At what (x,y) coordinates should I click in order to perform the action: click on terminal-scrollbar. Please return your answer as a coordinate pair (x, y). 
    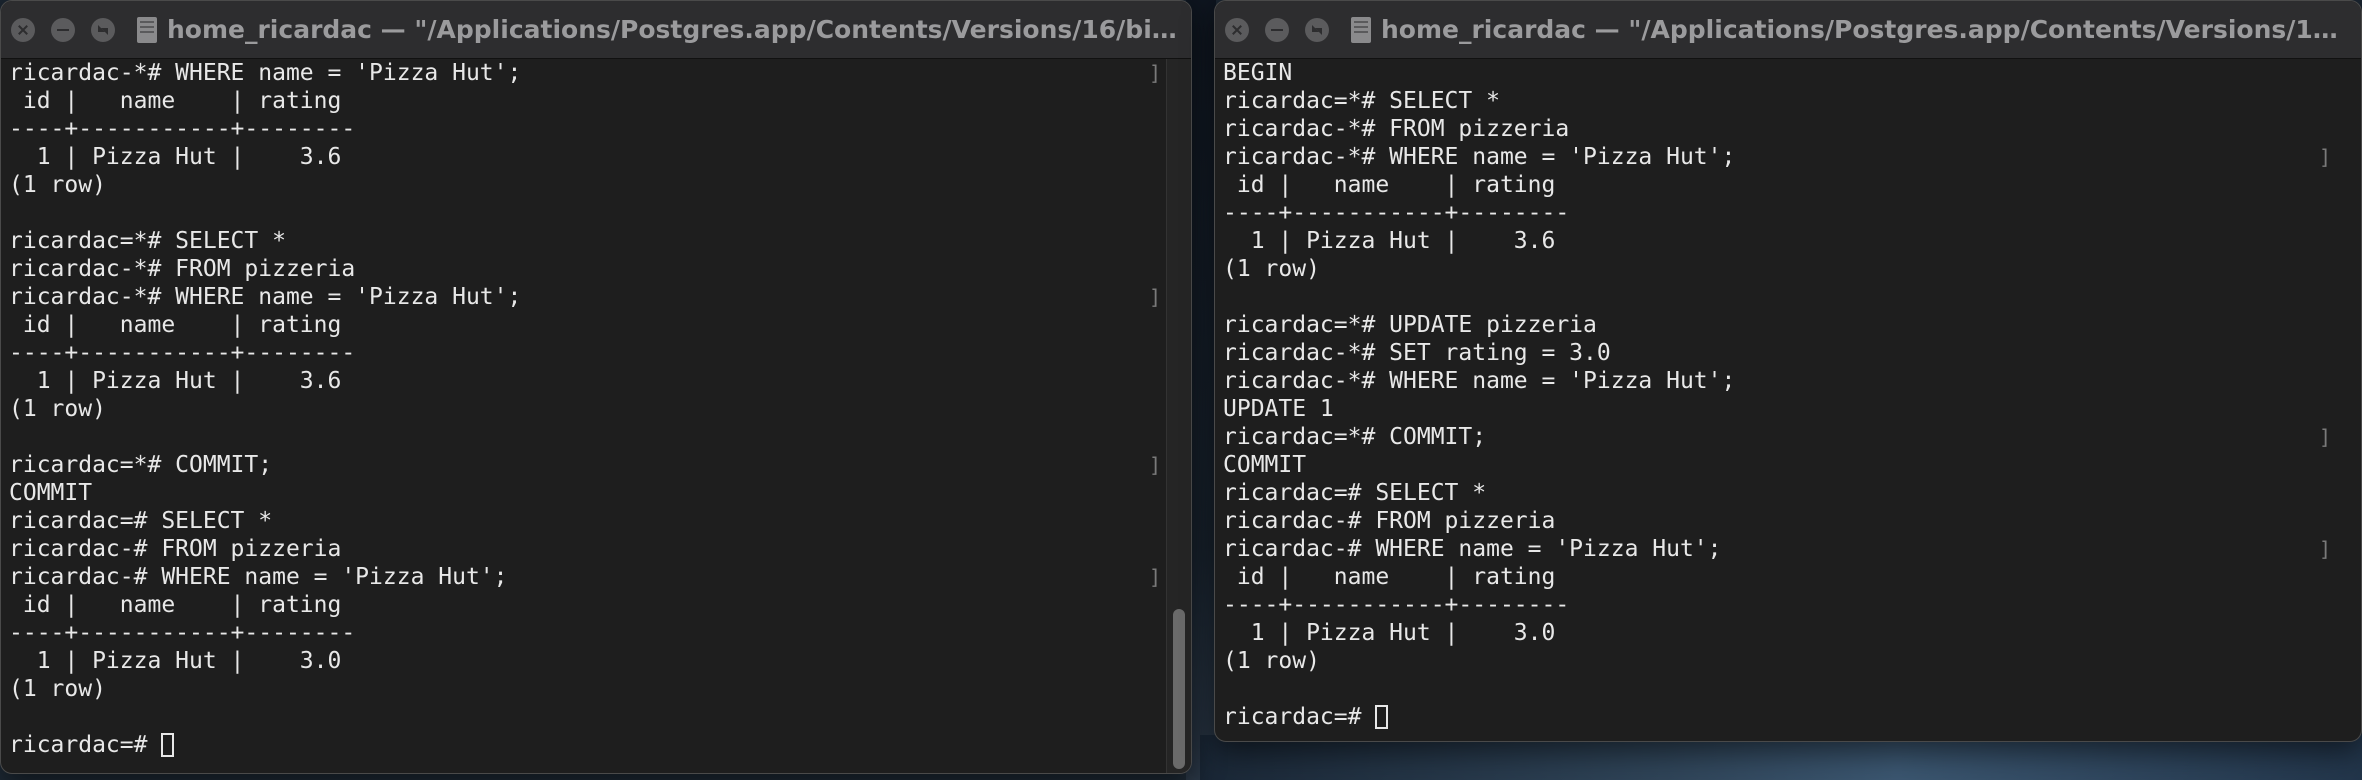
    Looking at the image, I should click on (1178, 416).